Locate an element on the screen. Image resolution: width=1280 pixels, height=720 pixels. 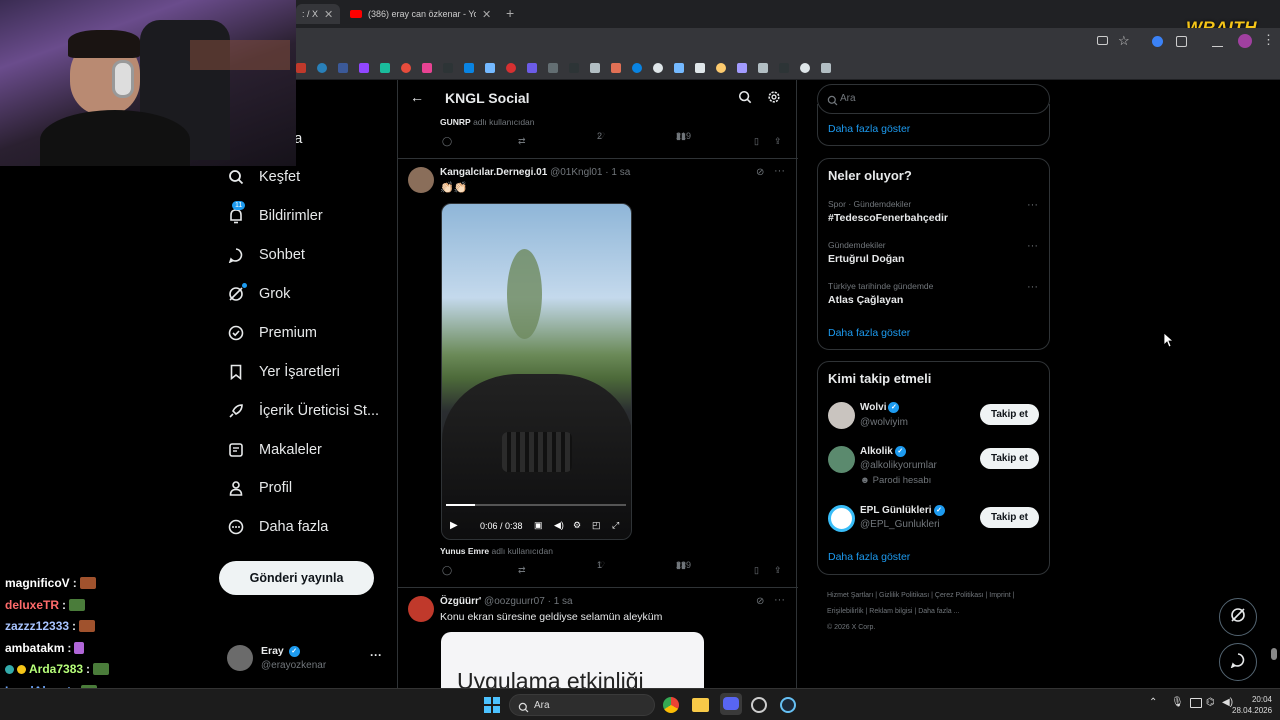
grok-float-button is located at coordinates (1238, 617).